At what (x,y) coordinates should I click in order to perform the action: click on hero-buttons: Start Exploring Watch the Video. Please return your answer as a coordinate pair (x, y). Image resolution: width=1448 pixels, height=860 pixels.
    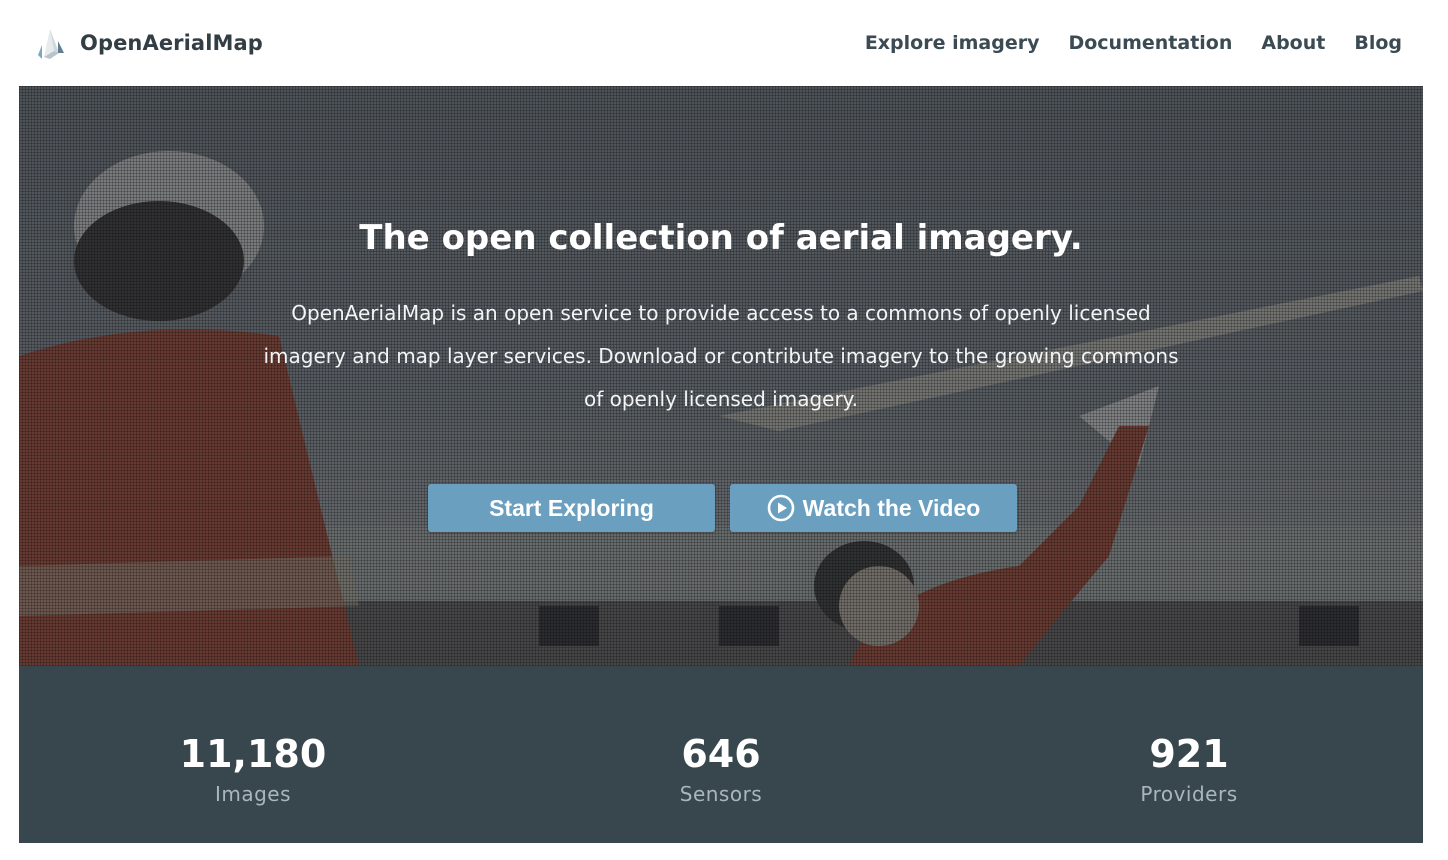
    Looking at the image, I should click on (723, 508).